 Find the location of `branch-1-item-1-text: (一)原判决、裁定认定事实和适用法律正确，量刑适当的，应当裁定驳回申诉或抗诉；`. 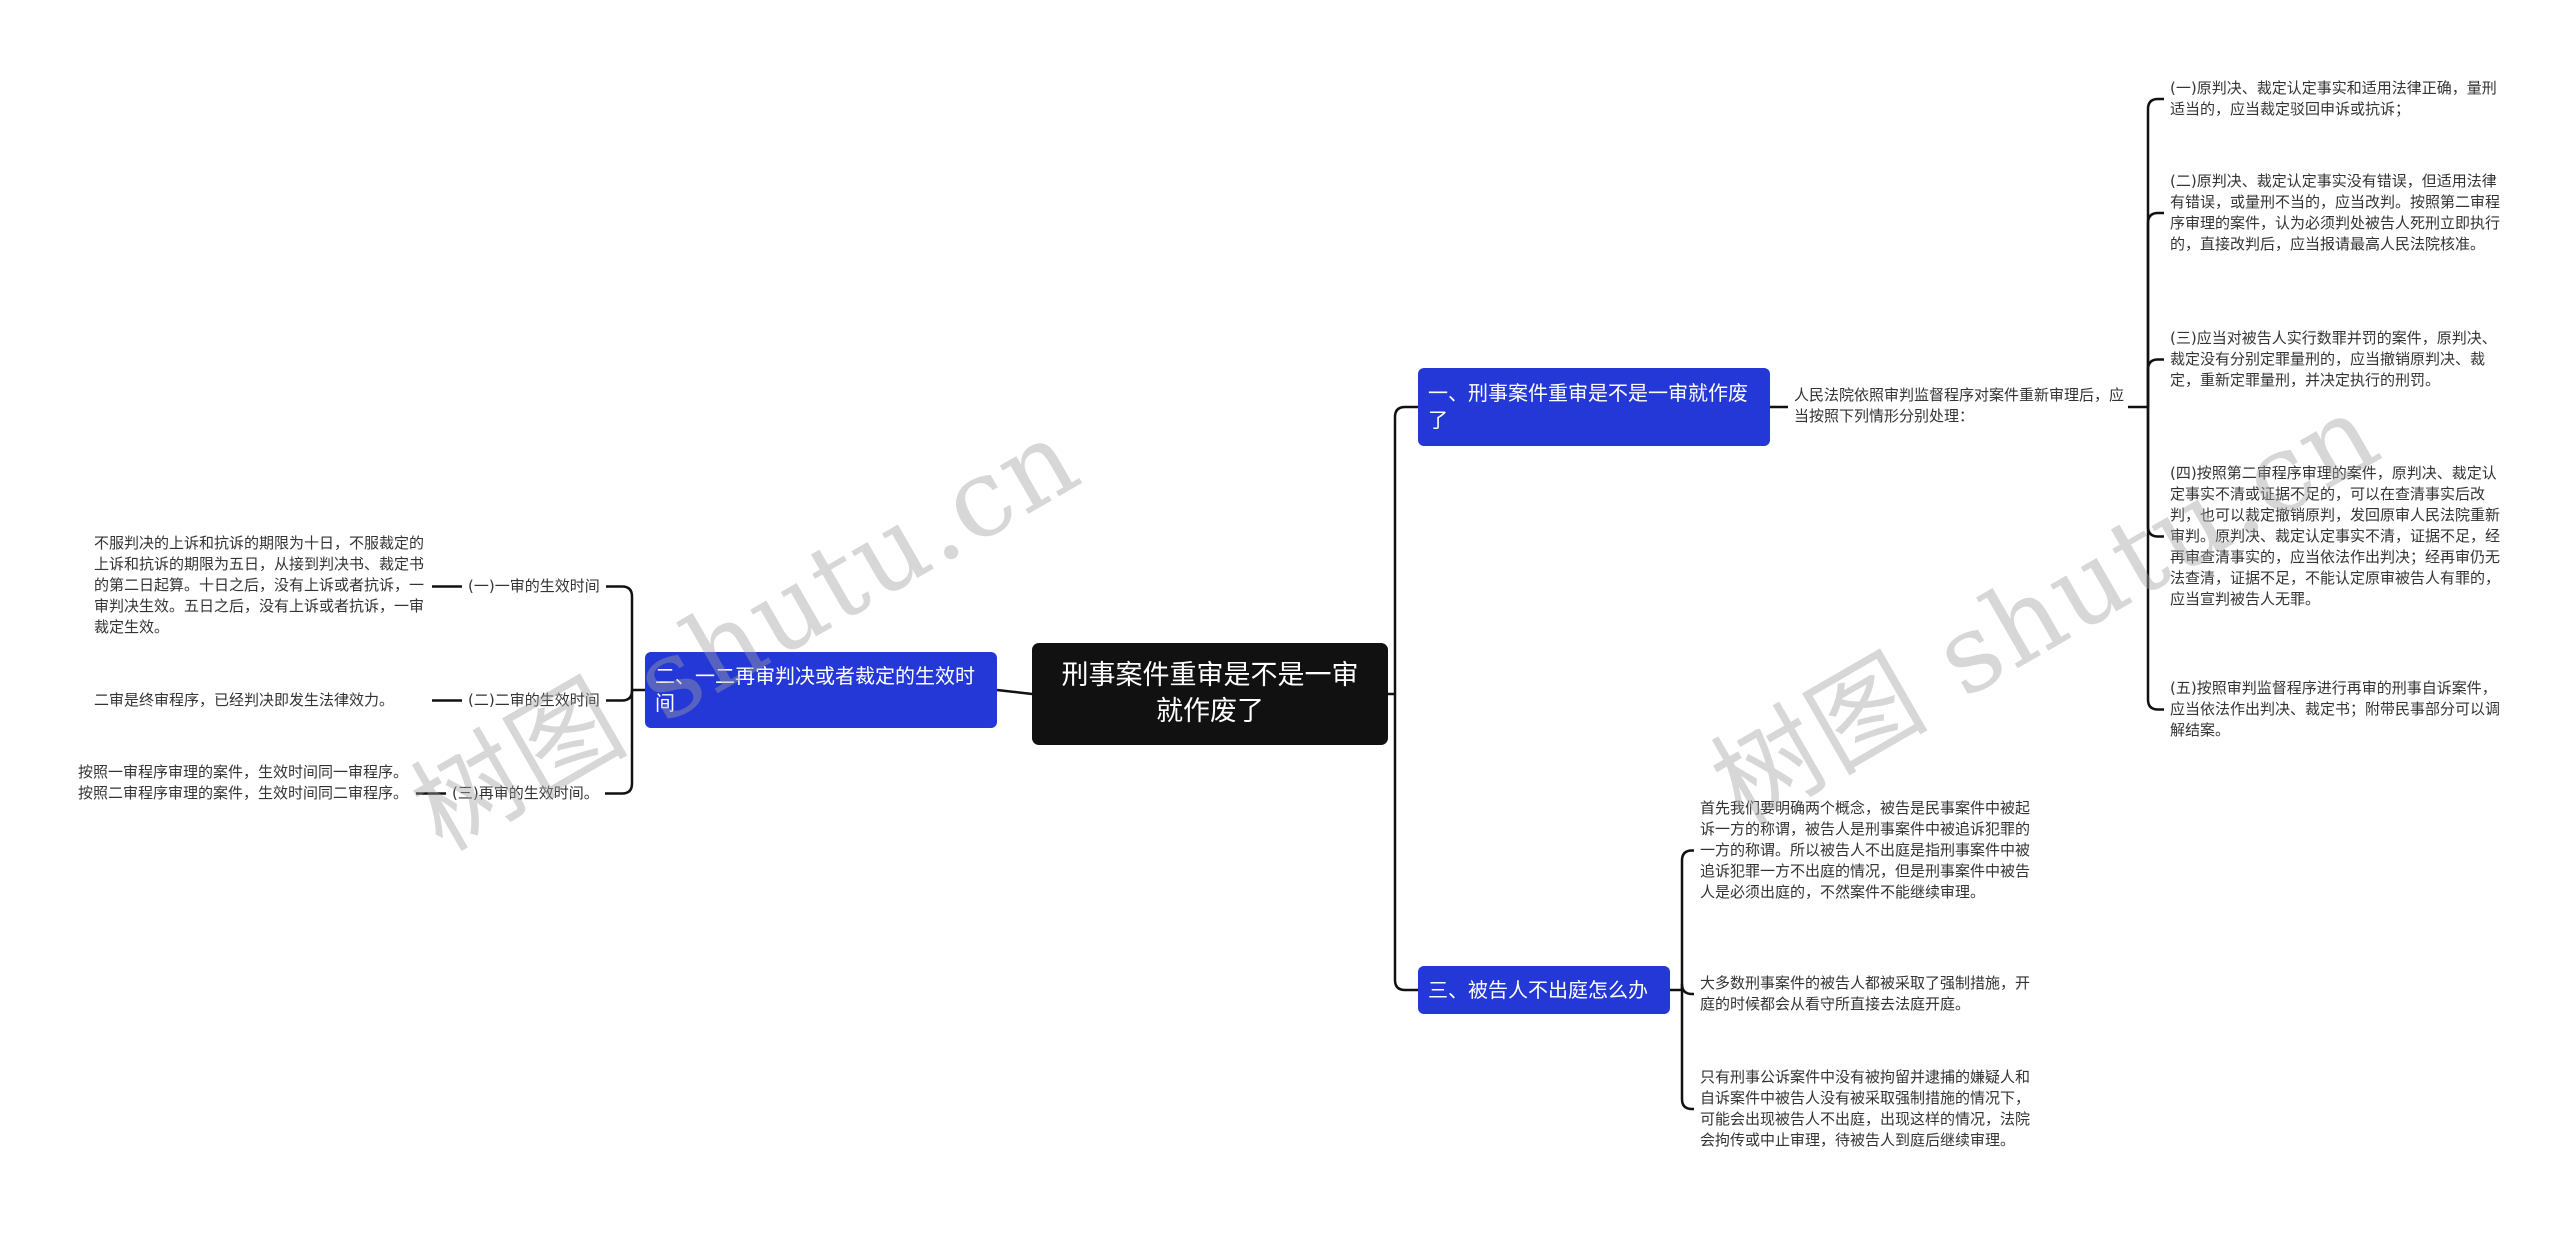

branch-1-item-1-text: (一)原判决、裁定认定事实和适用法律正确，量刑适当的，应当裁定驳回申诉或抗诉； is located at coordinates (2333, 98).